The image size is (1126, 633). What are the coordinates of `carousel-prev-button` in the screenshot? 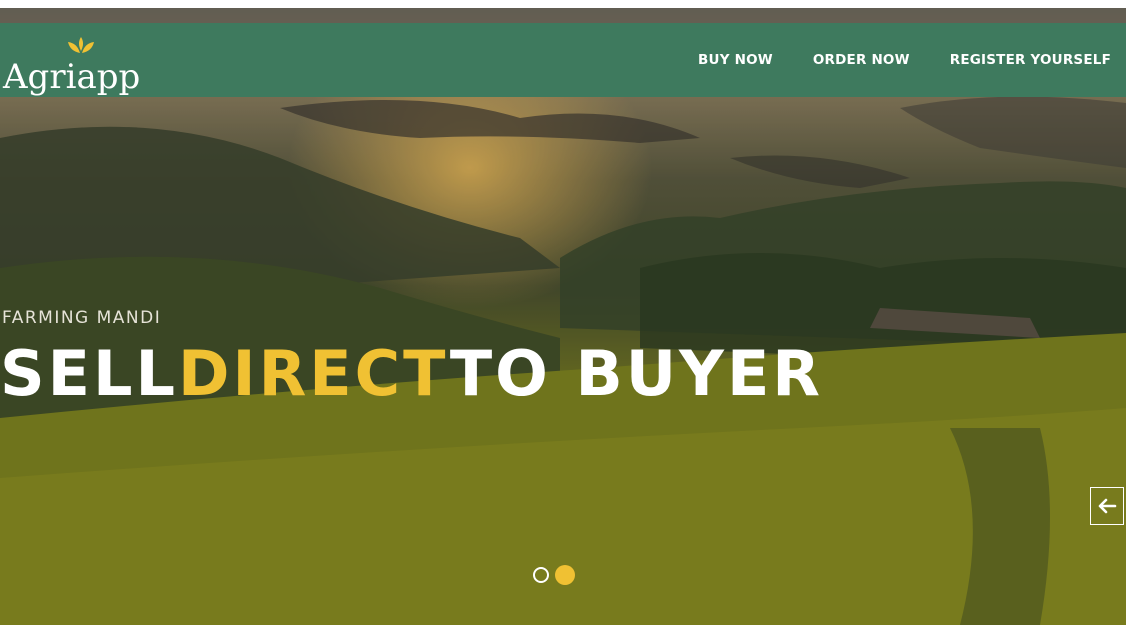 It's located at (1107, 506).